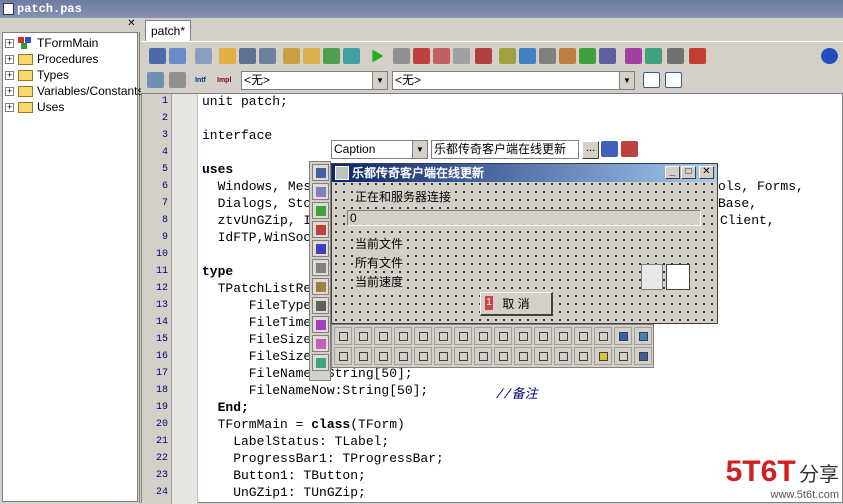  I want to click on run-to-cursor-icon, so click(461, 56).